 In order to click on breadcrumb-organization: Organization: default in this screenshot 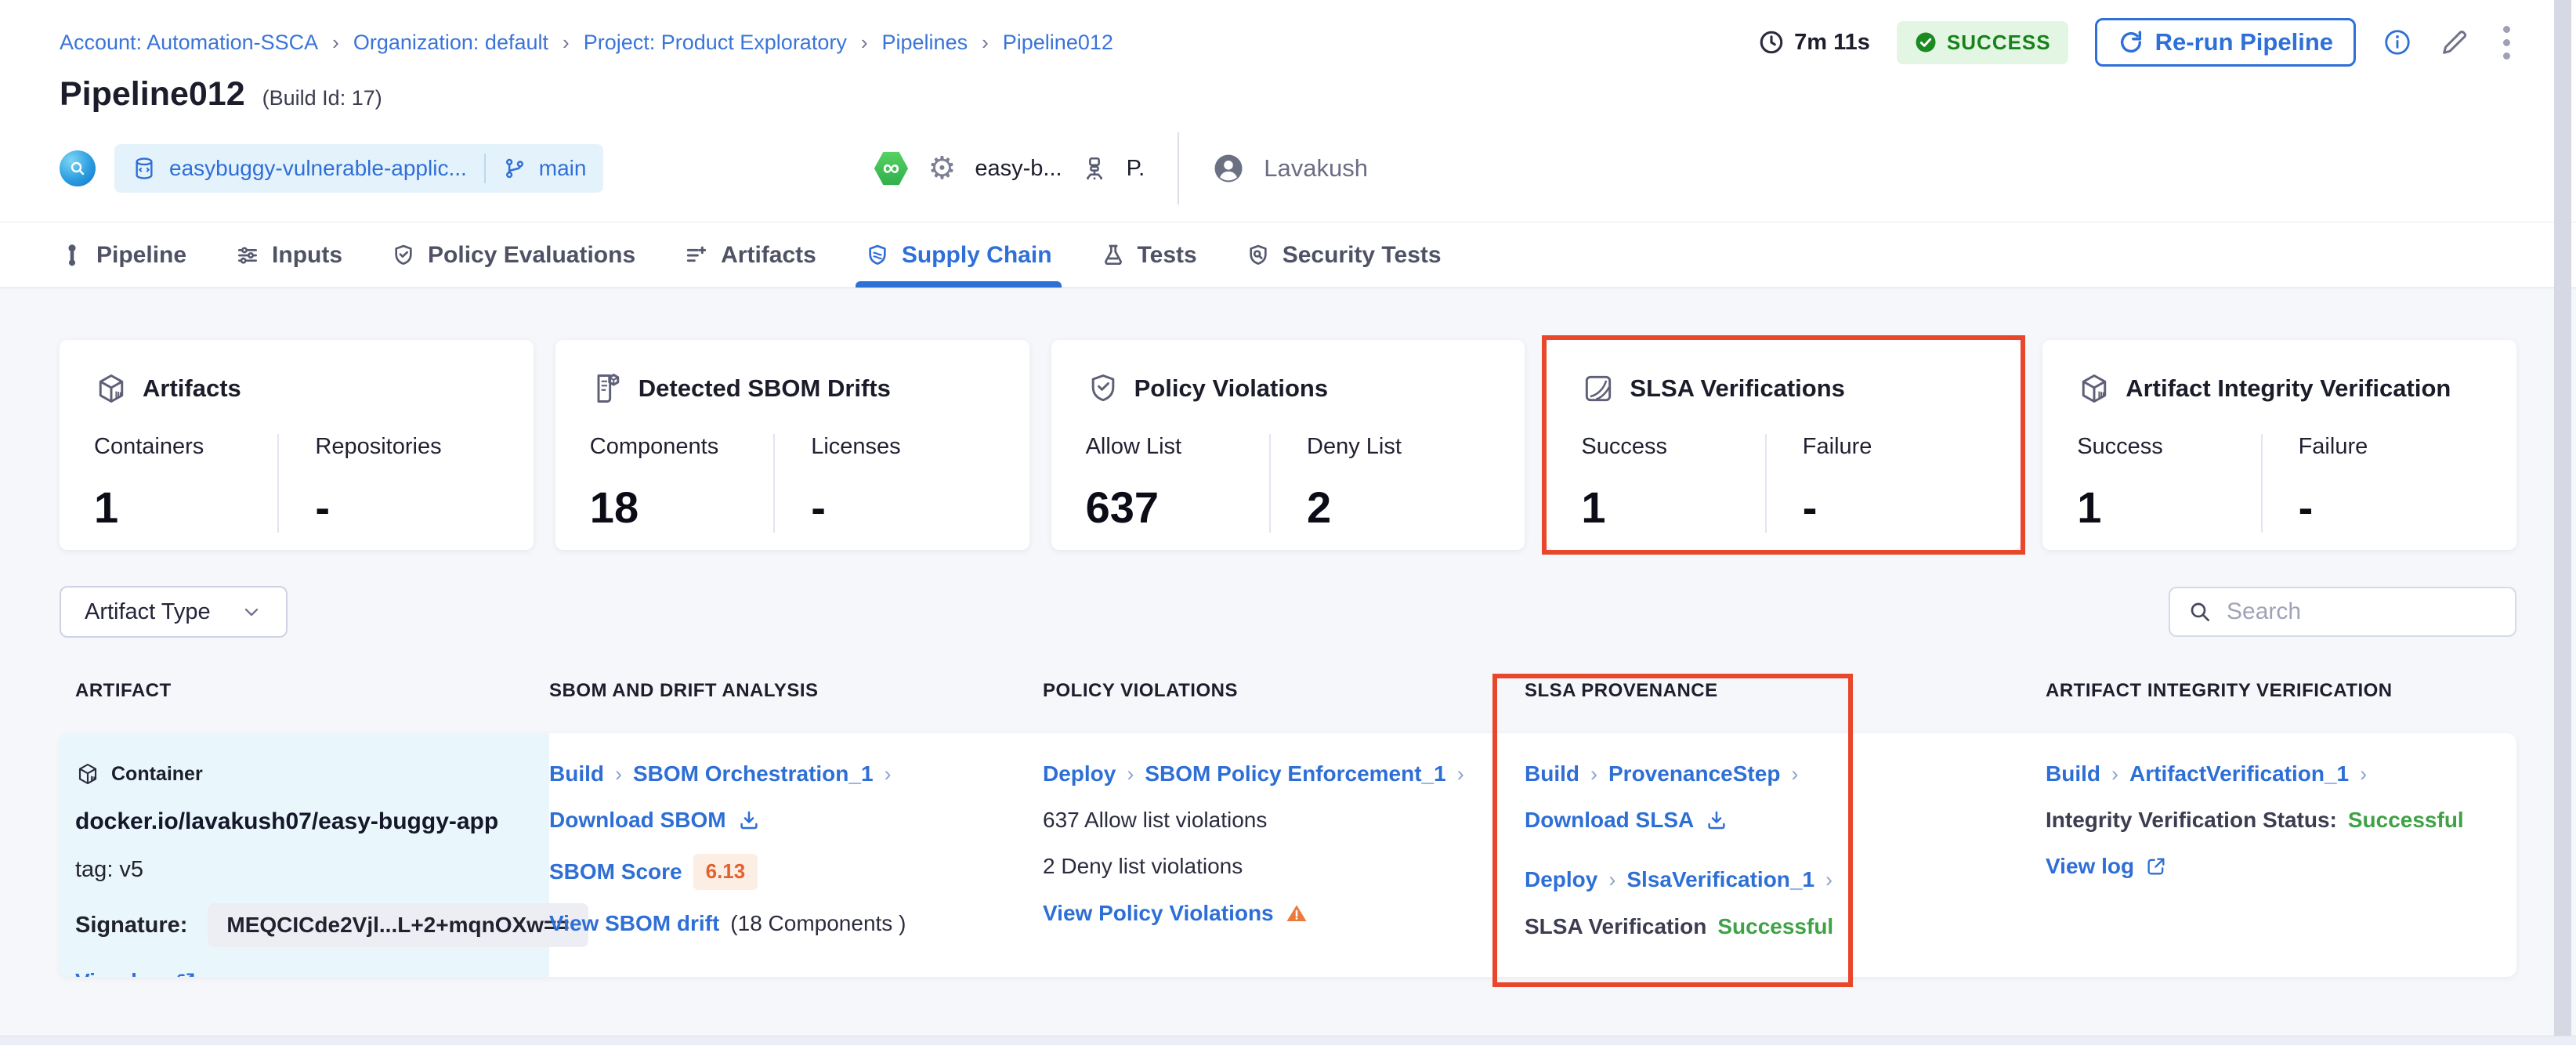, I will do `click(451, 43)`.